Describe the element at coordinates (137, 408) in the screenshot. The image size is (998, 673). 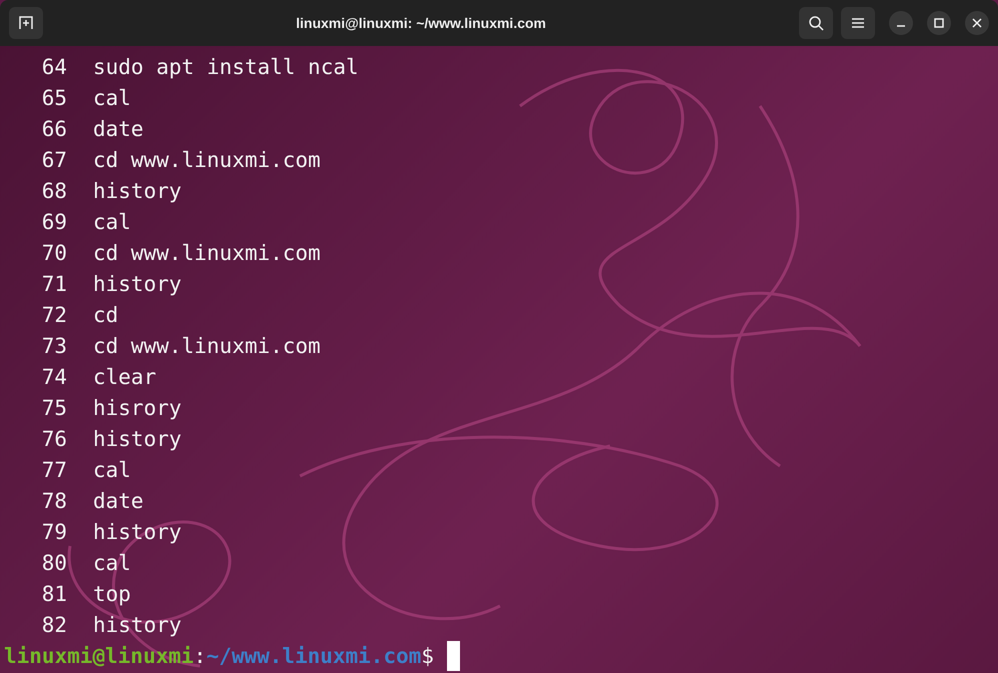
I see `history-command: hisrory` at that location.